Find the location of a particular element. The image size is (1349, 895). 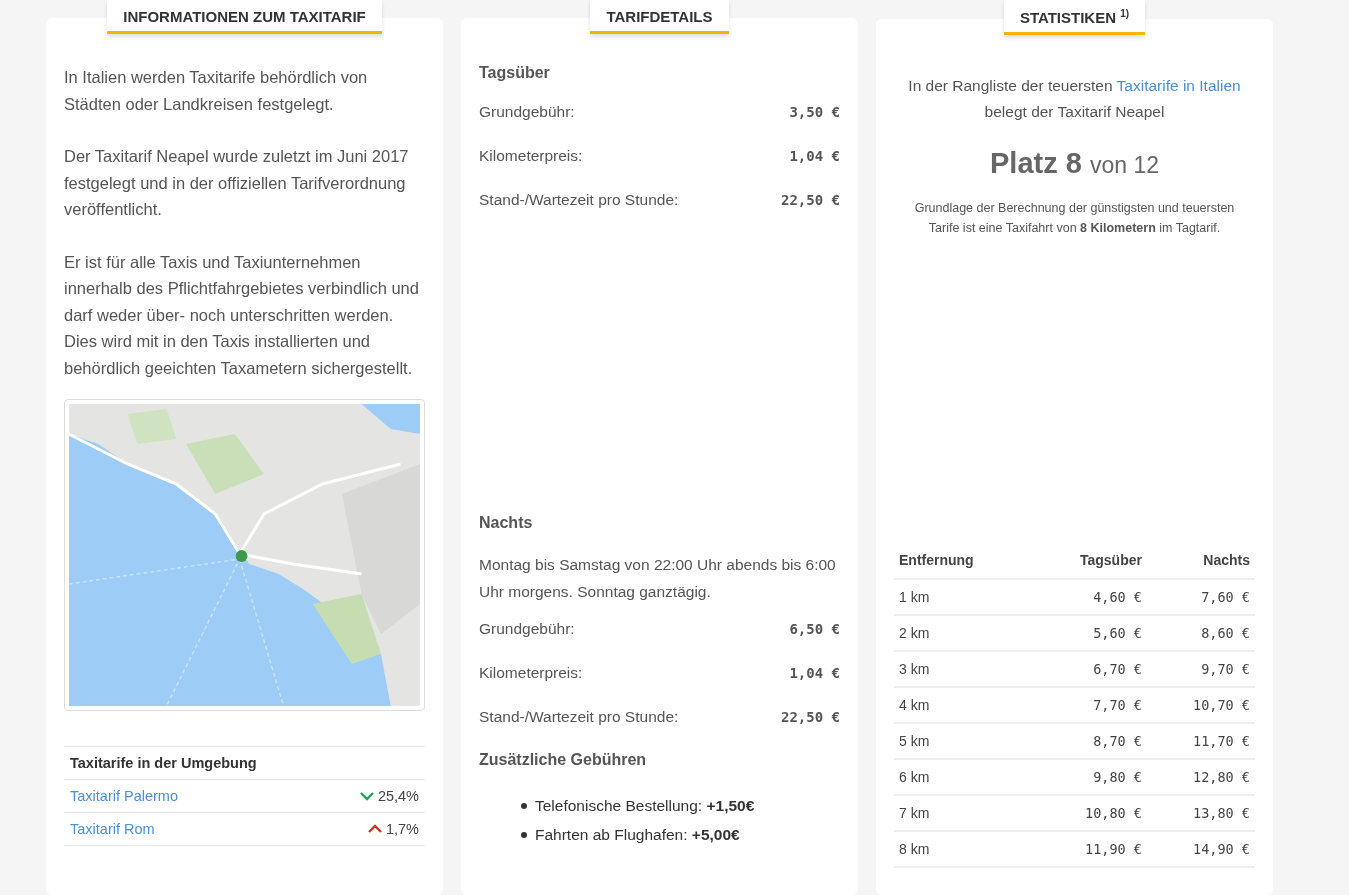

rank-total: von 12 is located at coordinates (1124, 165).